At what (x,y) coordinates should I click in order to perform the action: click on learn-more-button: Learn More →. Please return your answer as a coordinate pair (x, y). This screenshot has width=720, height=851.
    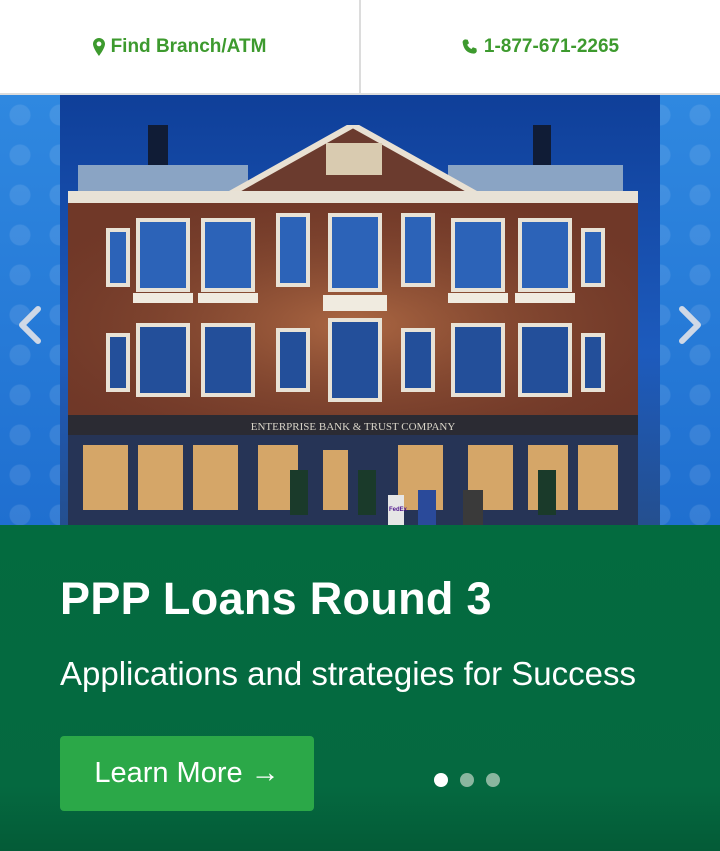
    Looking at the image, I should click on (187, 773).